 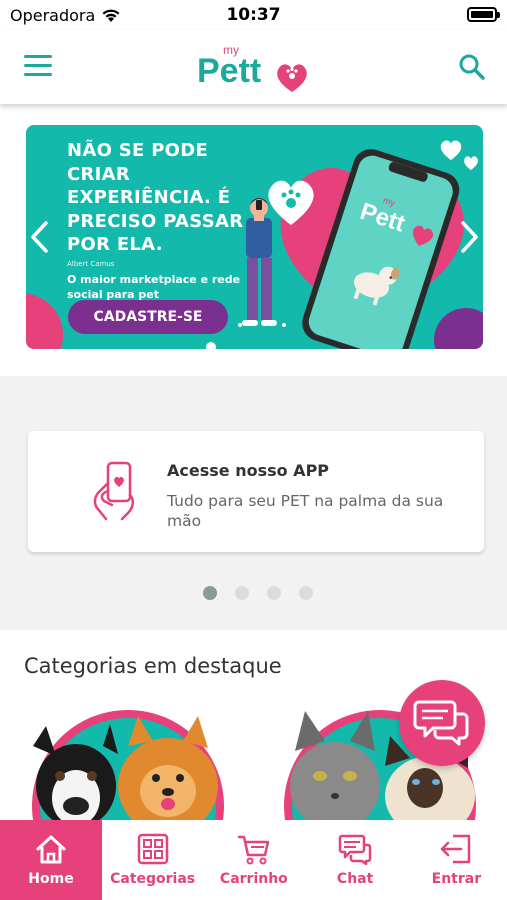 I want to click on search-icon, so click(x=472, y=67).